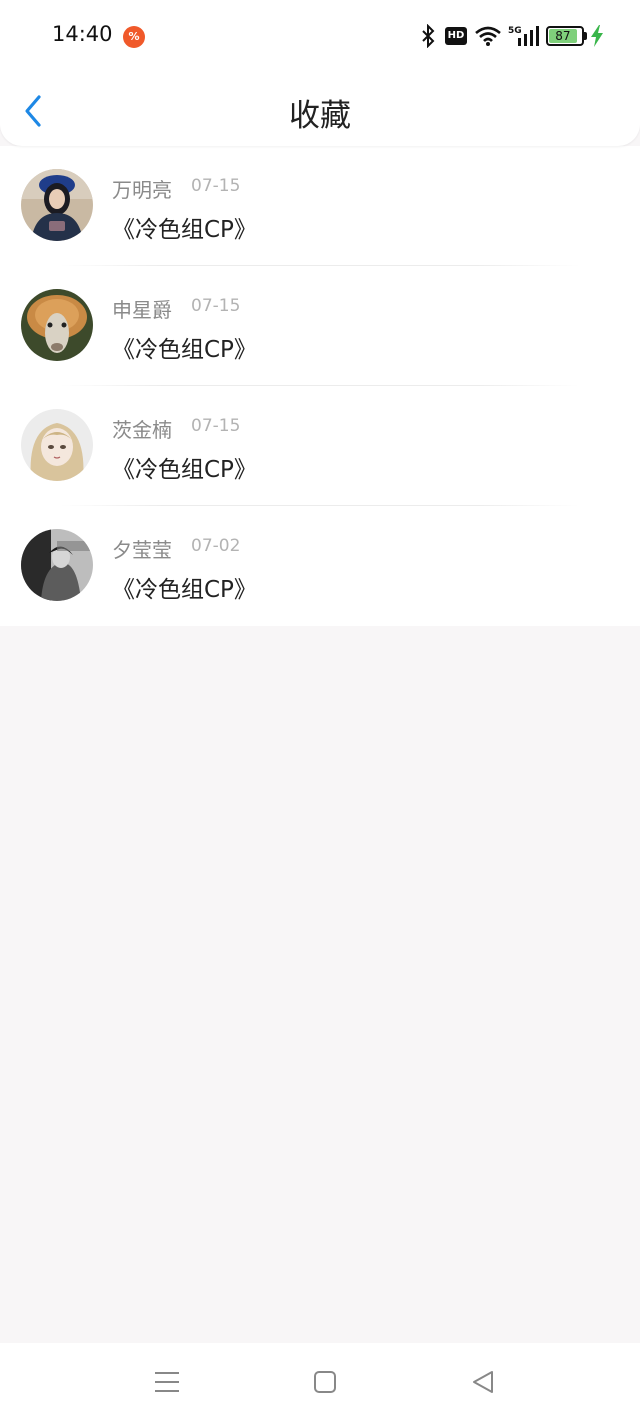 The image size is (640, 1422). What do you see at coordinates (488, 36) in the screenshot?
I see `wifi-icon` at bounding box center [488, 36].